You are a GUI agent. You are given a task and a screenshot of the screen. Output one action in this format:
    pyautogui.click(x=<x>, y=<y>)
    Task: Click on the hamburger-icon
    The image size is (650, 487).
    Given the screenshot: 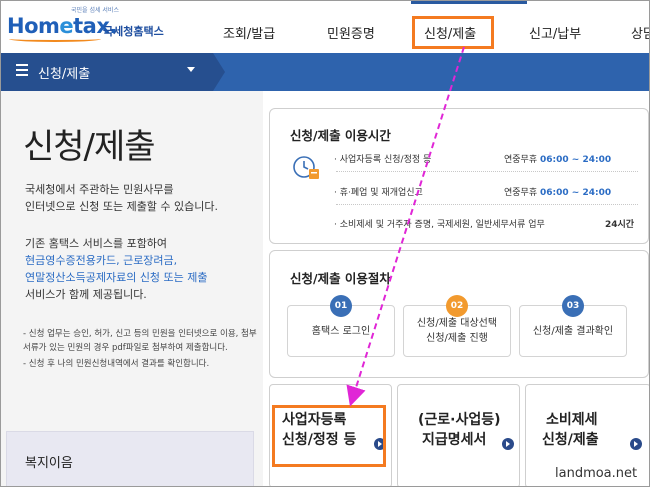 What is the action you would take?
    pyautogui.click(x=22, y=70)
    